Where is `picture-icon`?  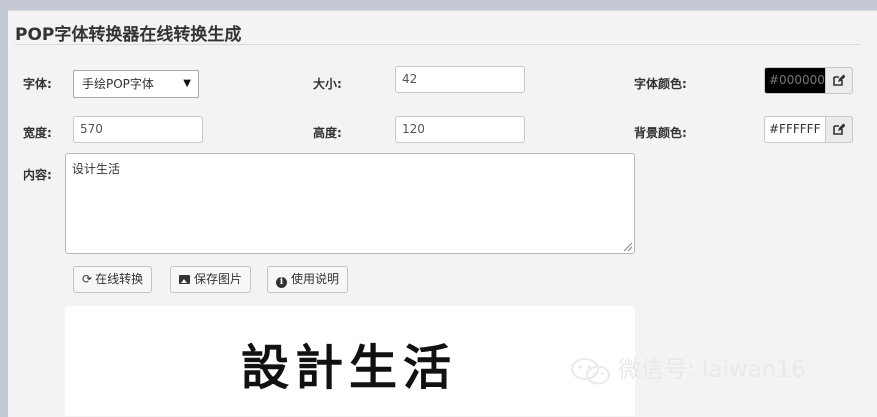
picture-icon is located at coordinates (184, 279).